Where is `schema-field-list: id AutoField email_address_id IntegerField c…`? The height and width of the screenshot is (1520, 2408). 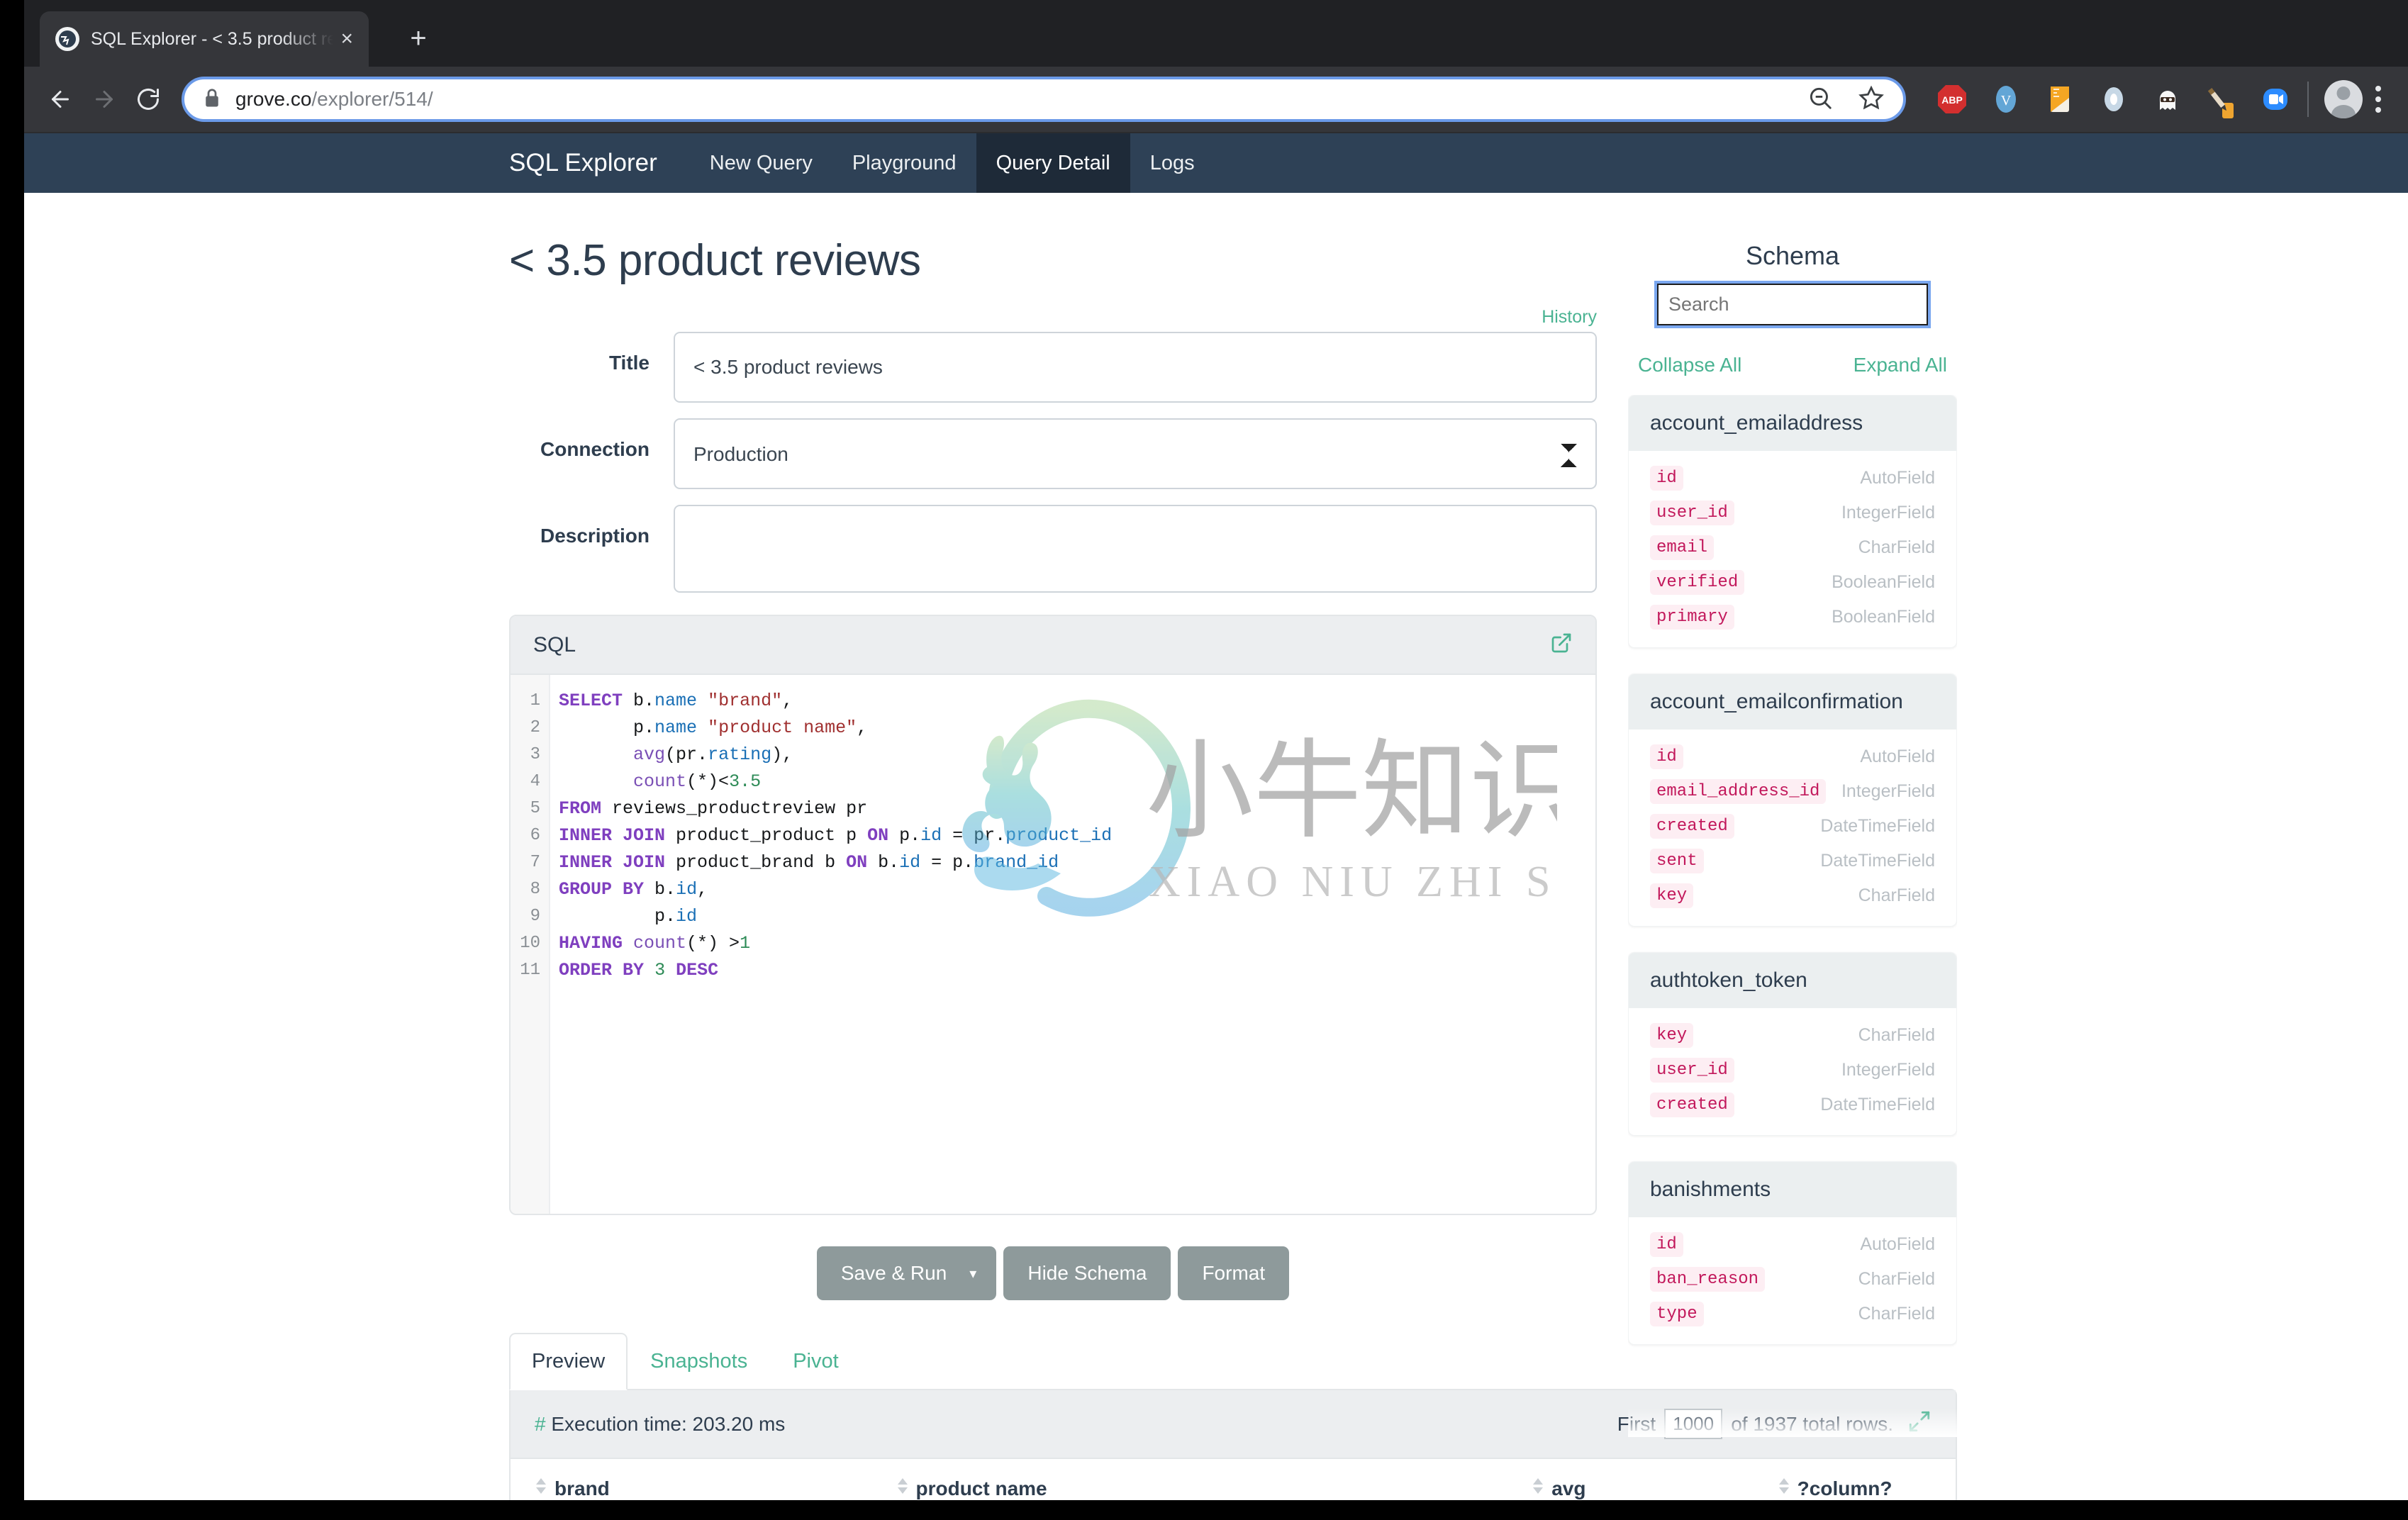
schema-field-list: id AutoField email_address_id IntegerField c… is located at coordinates (1792, 828).